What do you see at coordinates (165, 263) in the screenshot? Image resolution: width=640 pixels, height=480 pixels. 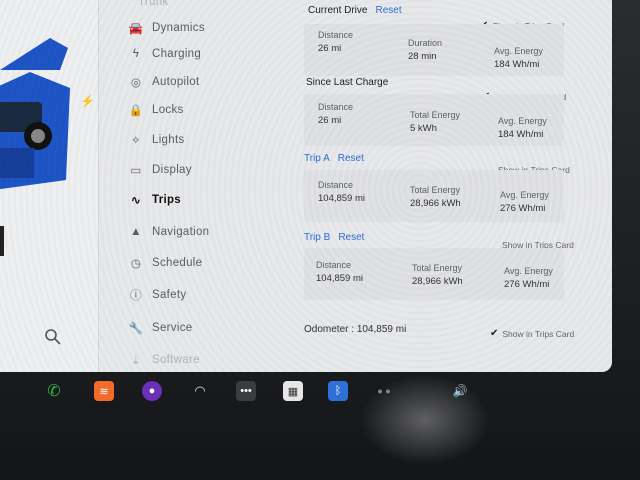 I see `menu-item-schedule: ◷ Schedule` at bounding box center [165, 263].